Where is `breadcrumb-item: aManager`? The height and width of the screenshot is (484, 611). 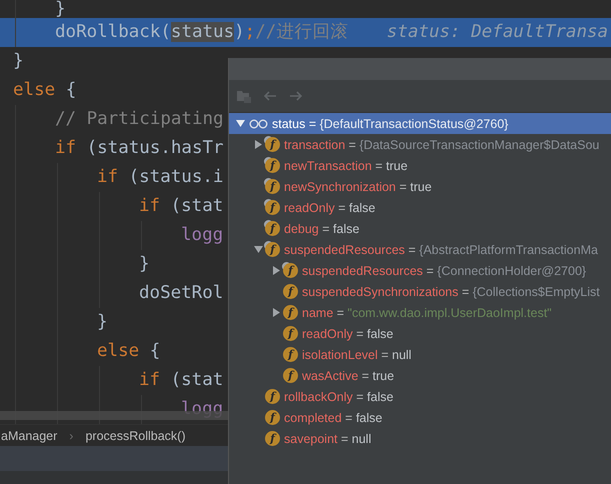 breadcrumb-item: aManager is located at coordinates (29, 435).